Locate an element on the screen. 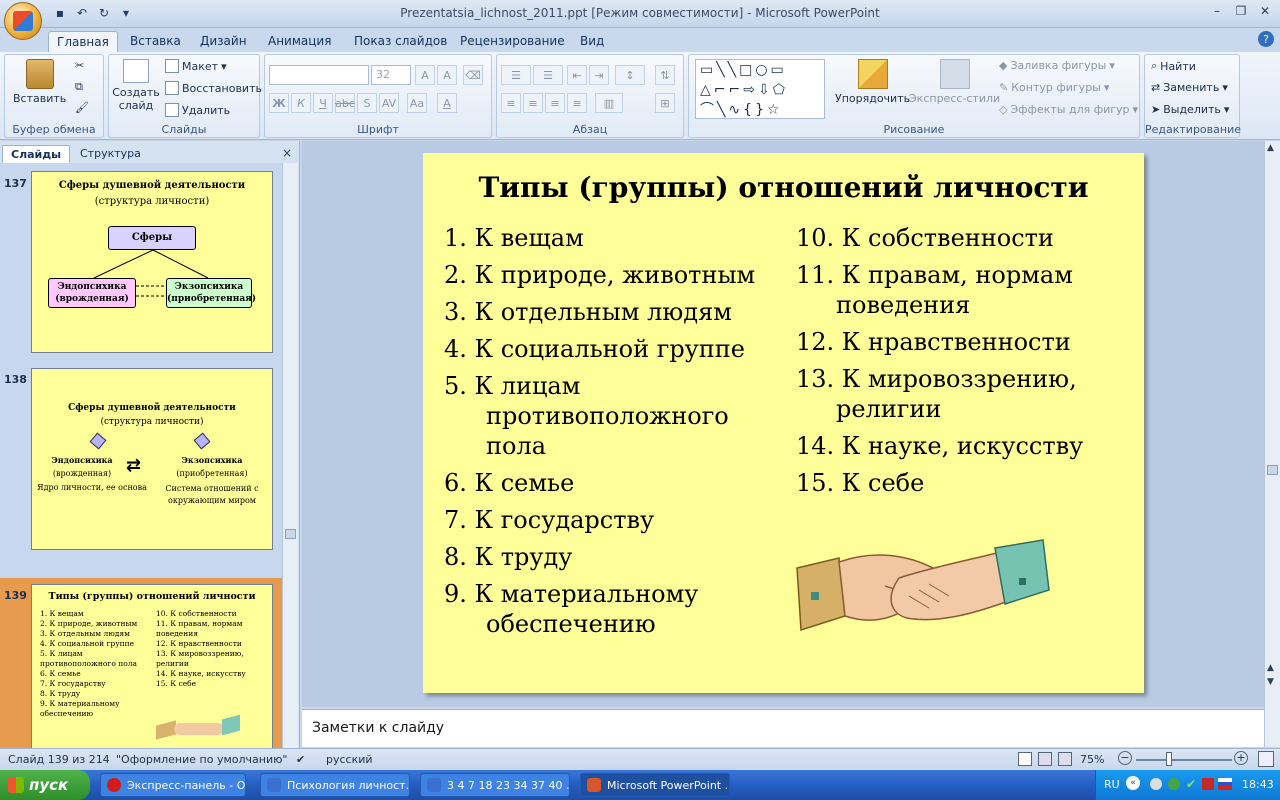  list-item-text: К материальному is located at coordinates (586, 594).